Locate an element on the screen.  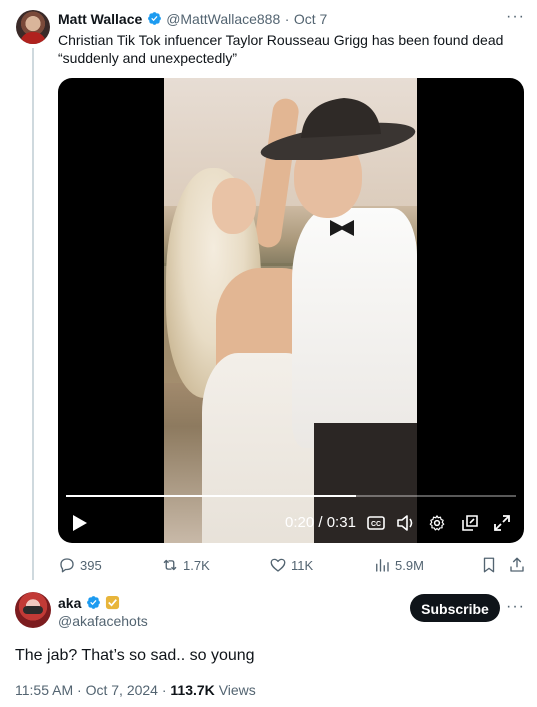
reply-action: 395 is located at coordinates (80, 565).